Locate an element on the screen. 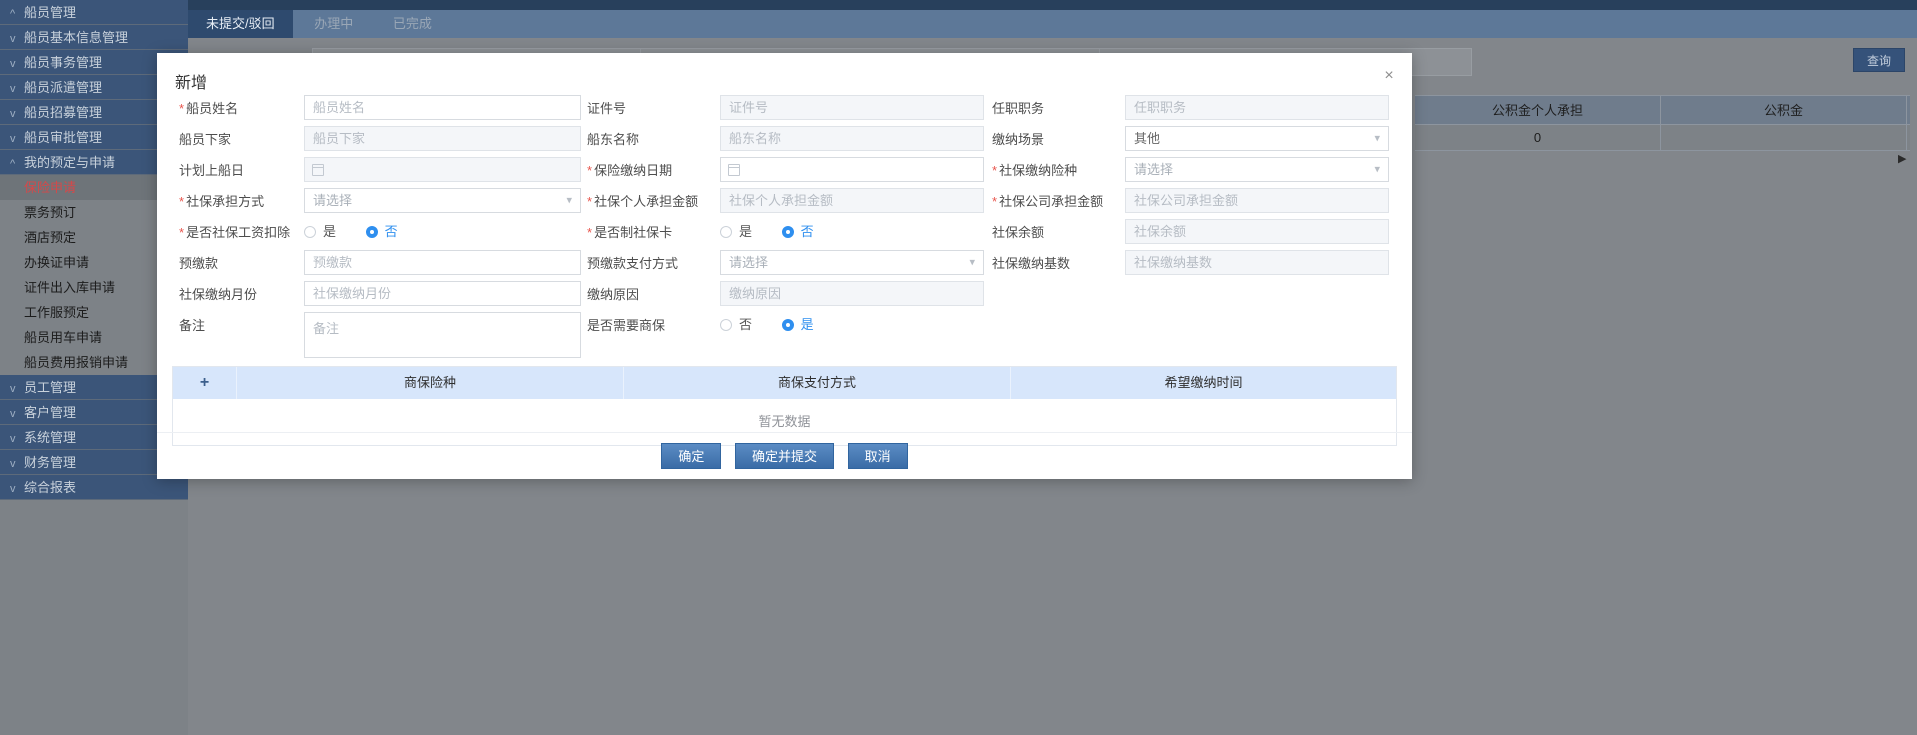 Image resolution: width=1917 pixels, height=735 pixels. form-row: * 船员姓名 船员姓名 证件号 证件号 任职职务 任职职务 is located at coordinates (784, 110).